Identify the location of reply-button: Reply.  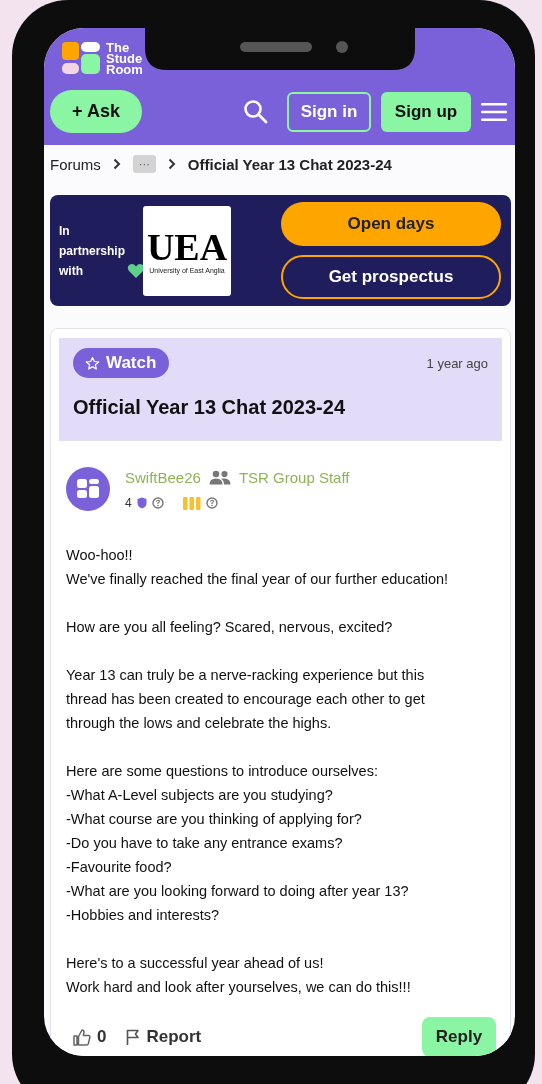
(459, 1036).